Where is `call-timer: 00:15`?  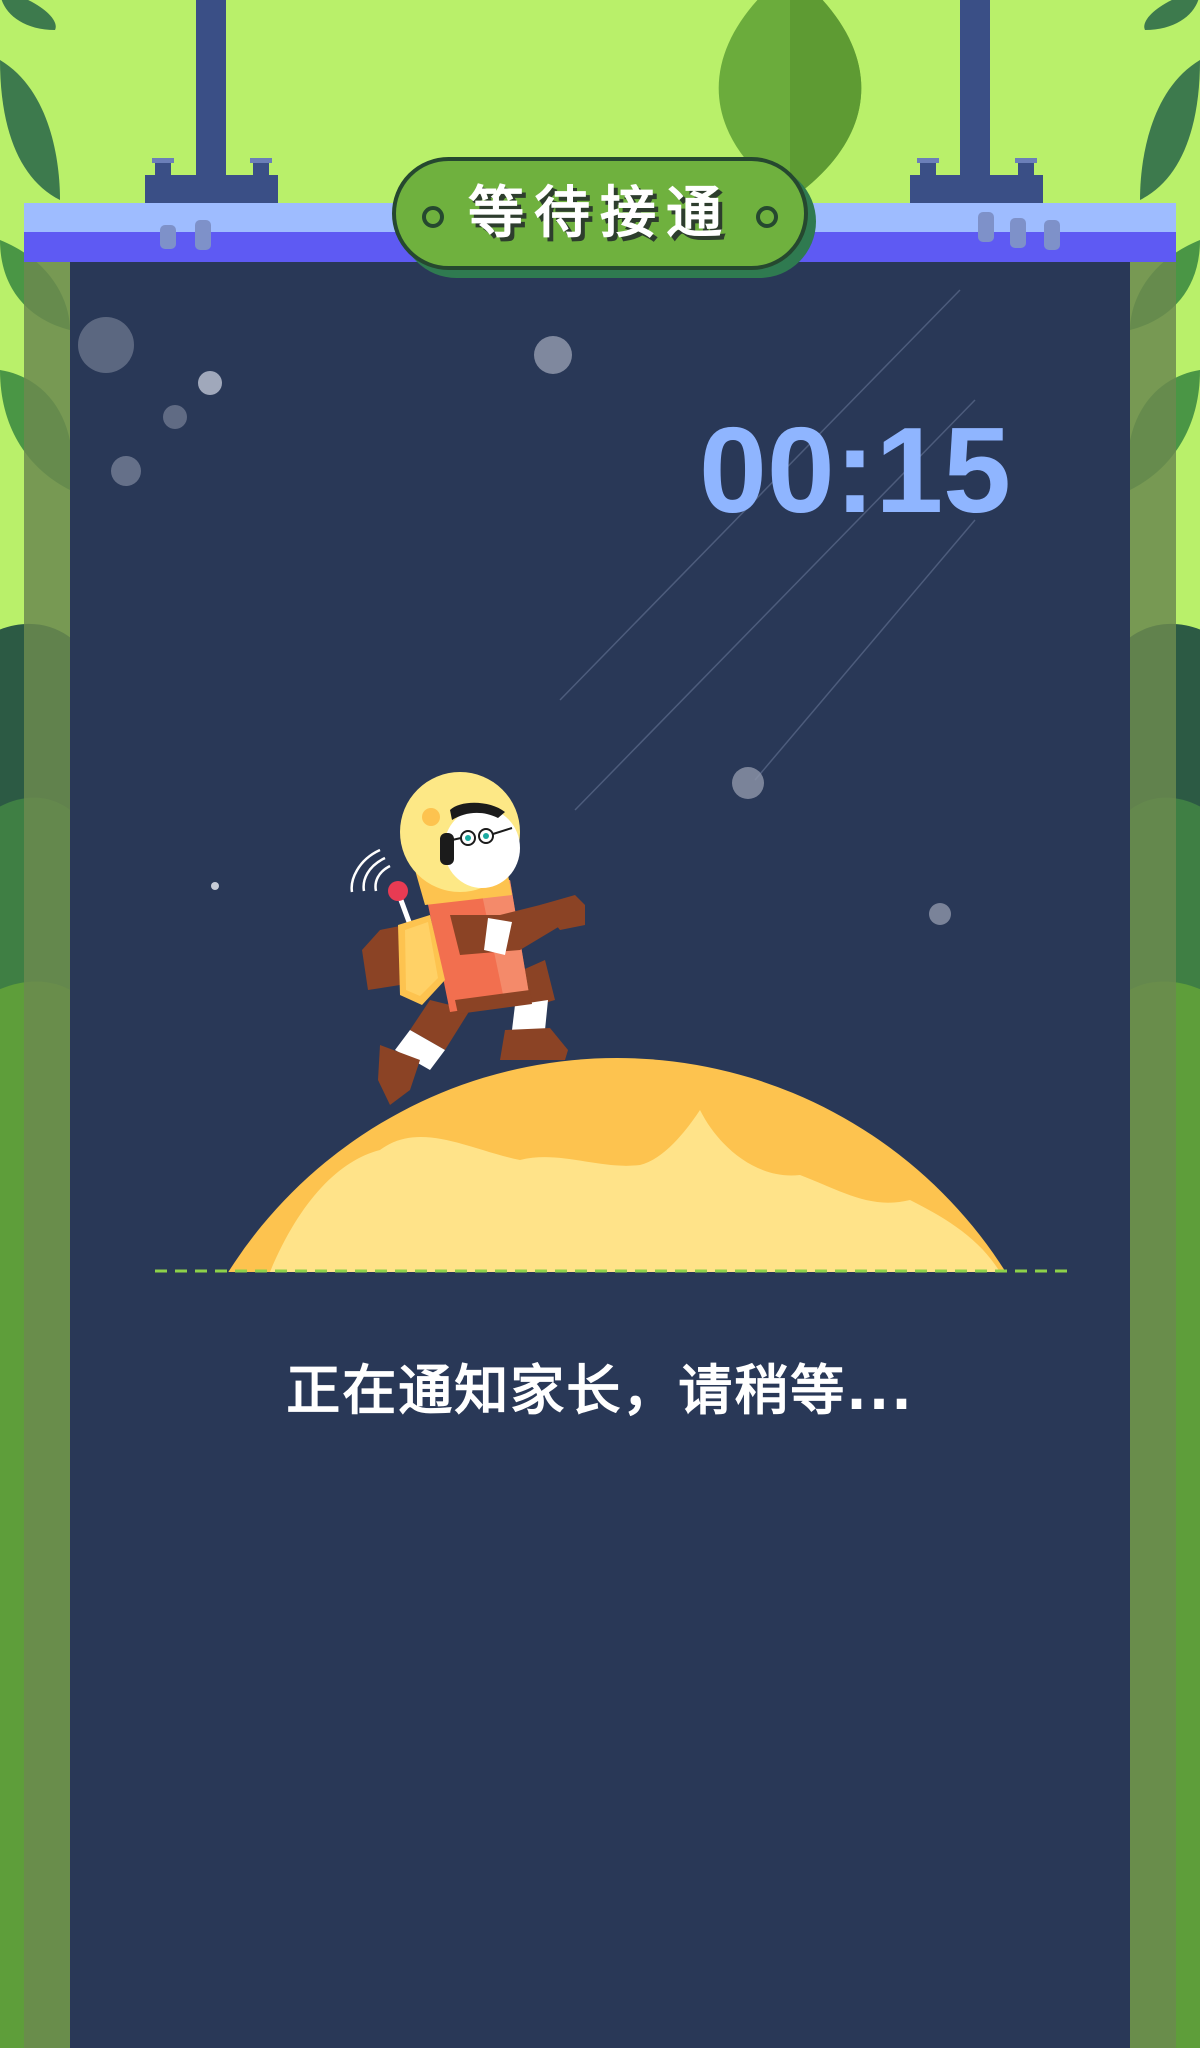 call-timer: 00:15 is located at coordinates (855, 470).